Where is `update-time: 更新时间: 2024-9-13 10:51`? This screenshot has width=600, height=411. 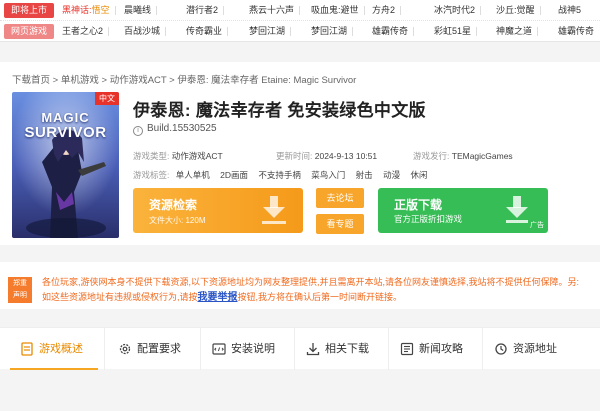 update-time: 更新时间: 2024-9-13 10:51 is located at coordinates (326, 156).